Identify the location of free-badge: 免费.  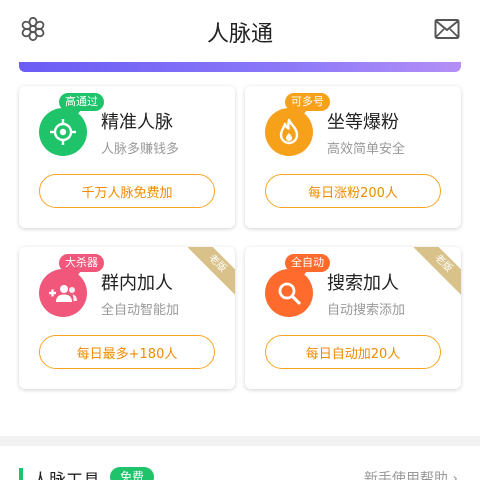
(132, 473).